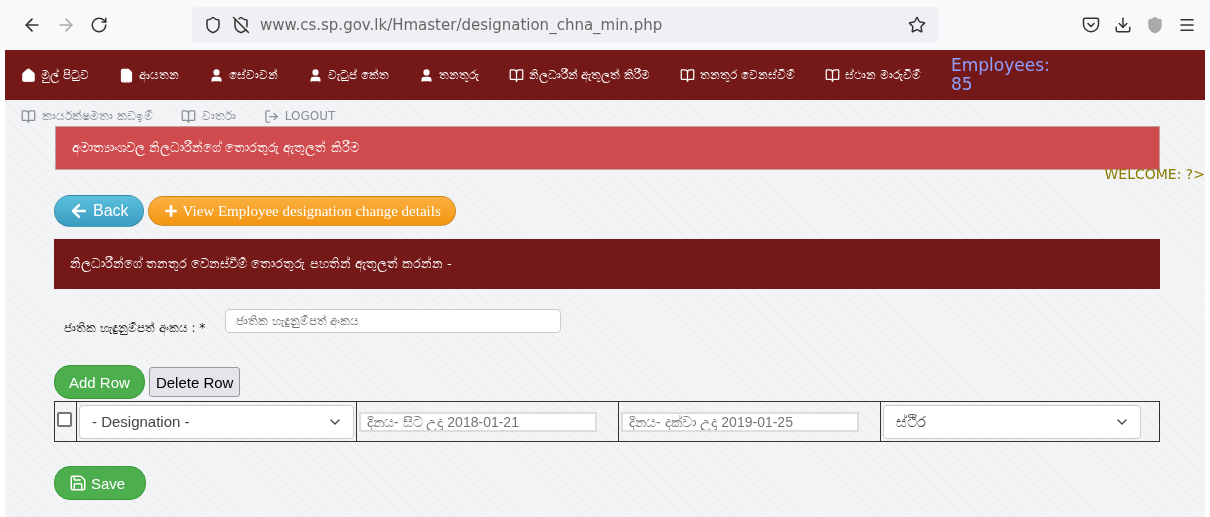 Image resolution: width=1210 pixels, height=517 pixels. What do you see at coordinates (64, 419) in the screenshot?
I see `row-checkbox` at bounding box center [64, 419].